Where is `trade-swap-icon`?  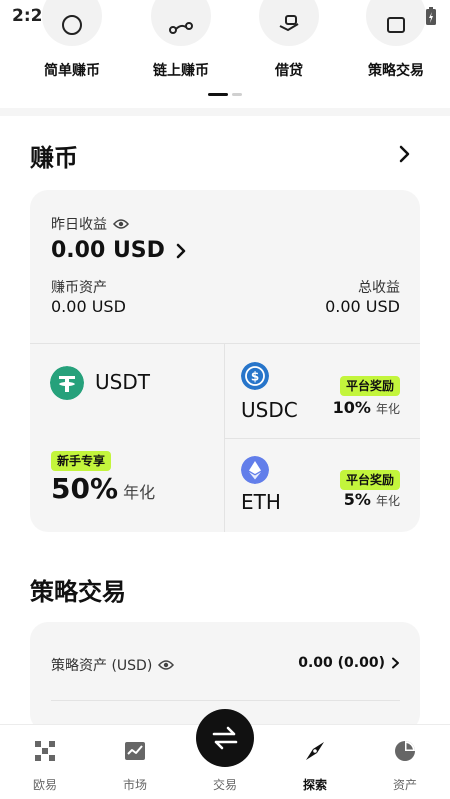
trade-swap-icon is located at coordinates (225, 738).